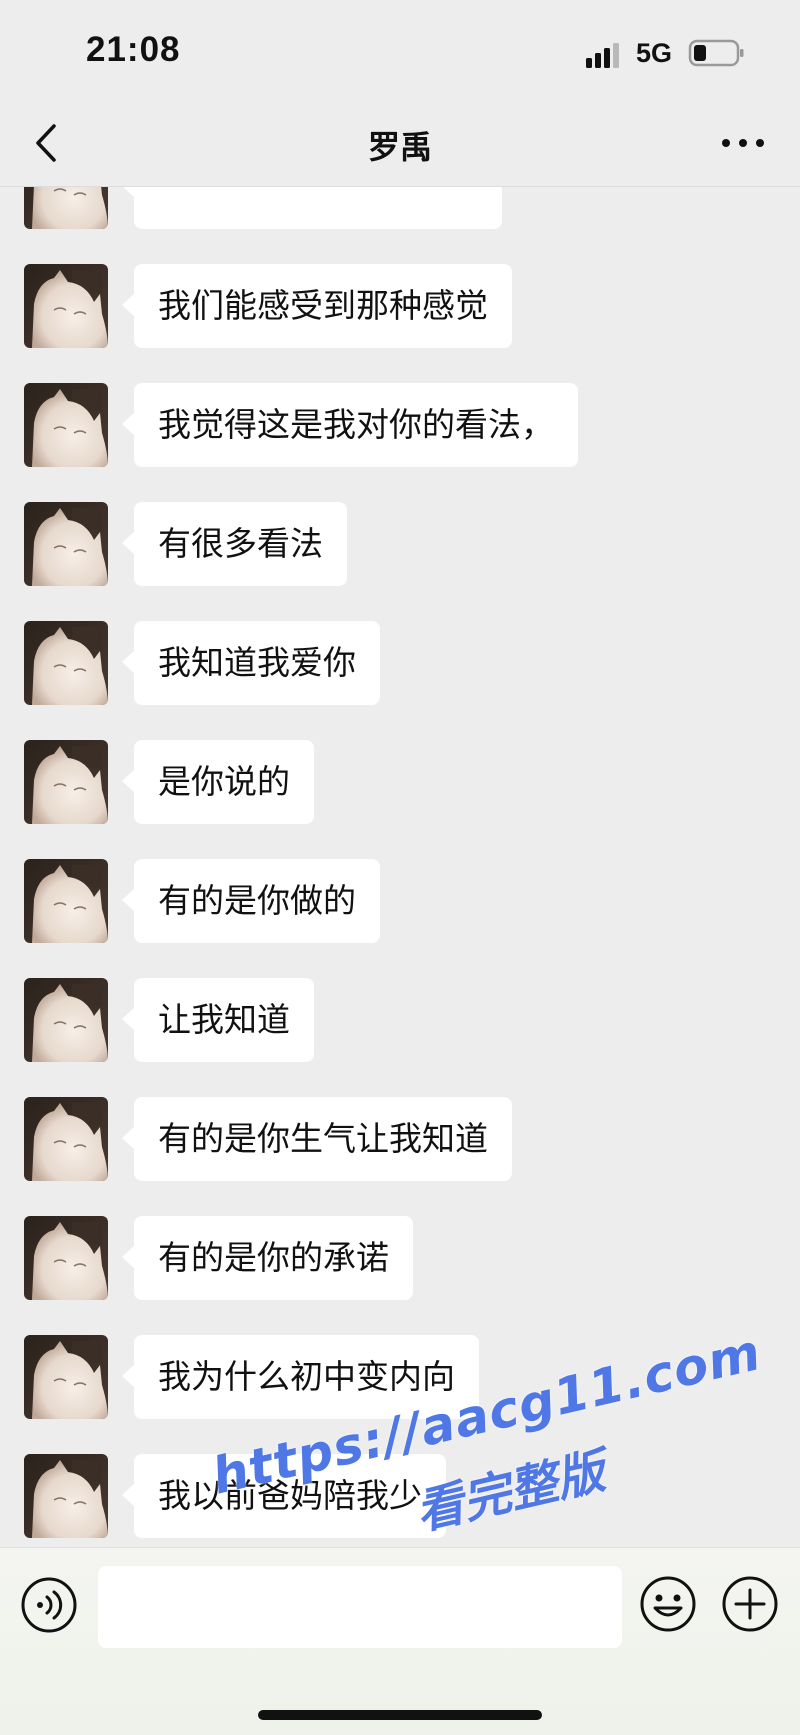 This screenshot has width=800, height=1735. What do you see at coordinates (400, 1023) in the screenshot?
I see `message-row: 让我知道` at bounding box center [400, 1023].